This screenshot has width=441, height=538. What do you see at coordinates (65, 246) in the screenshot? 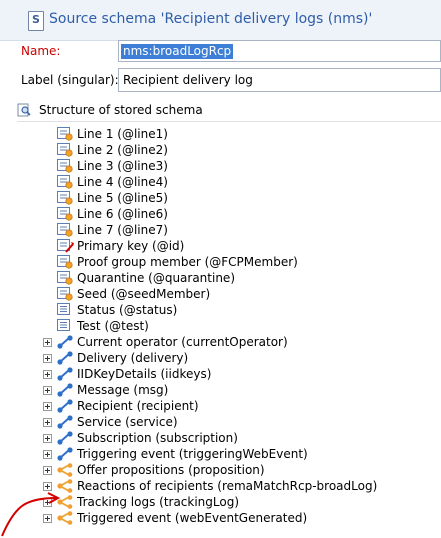
I see `primary-key-icon` at bounding box center [65, 246].